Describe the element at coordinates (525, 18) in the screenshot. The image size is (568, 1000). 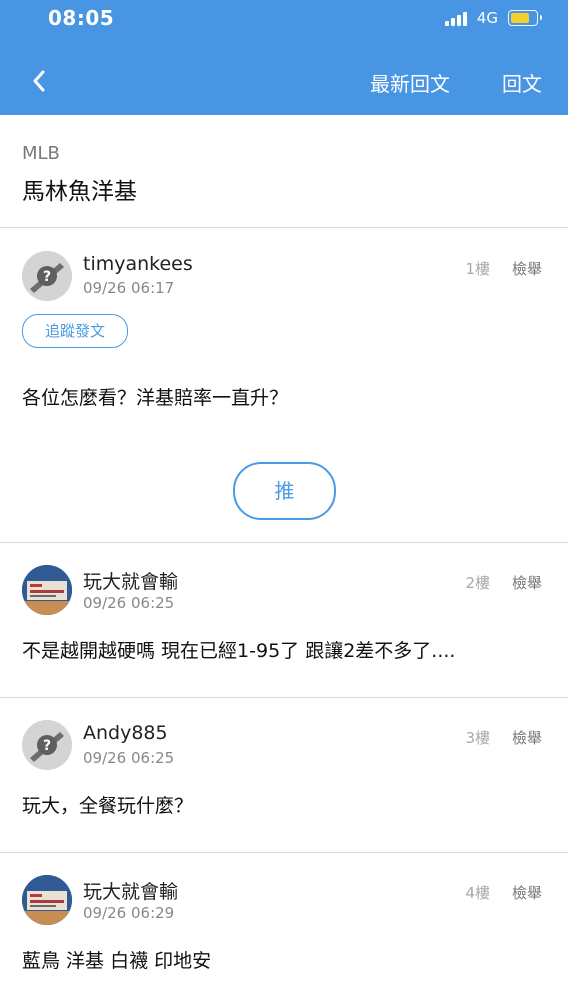
I see `battery-icon` at that location.